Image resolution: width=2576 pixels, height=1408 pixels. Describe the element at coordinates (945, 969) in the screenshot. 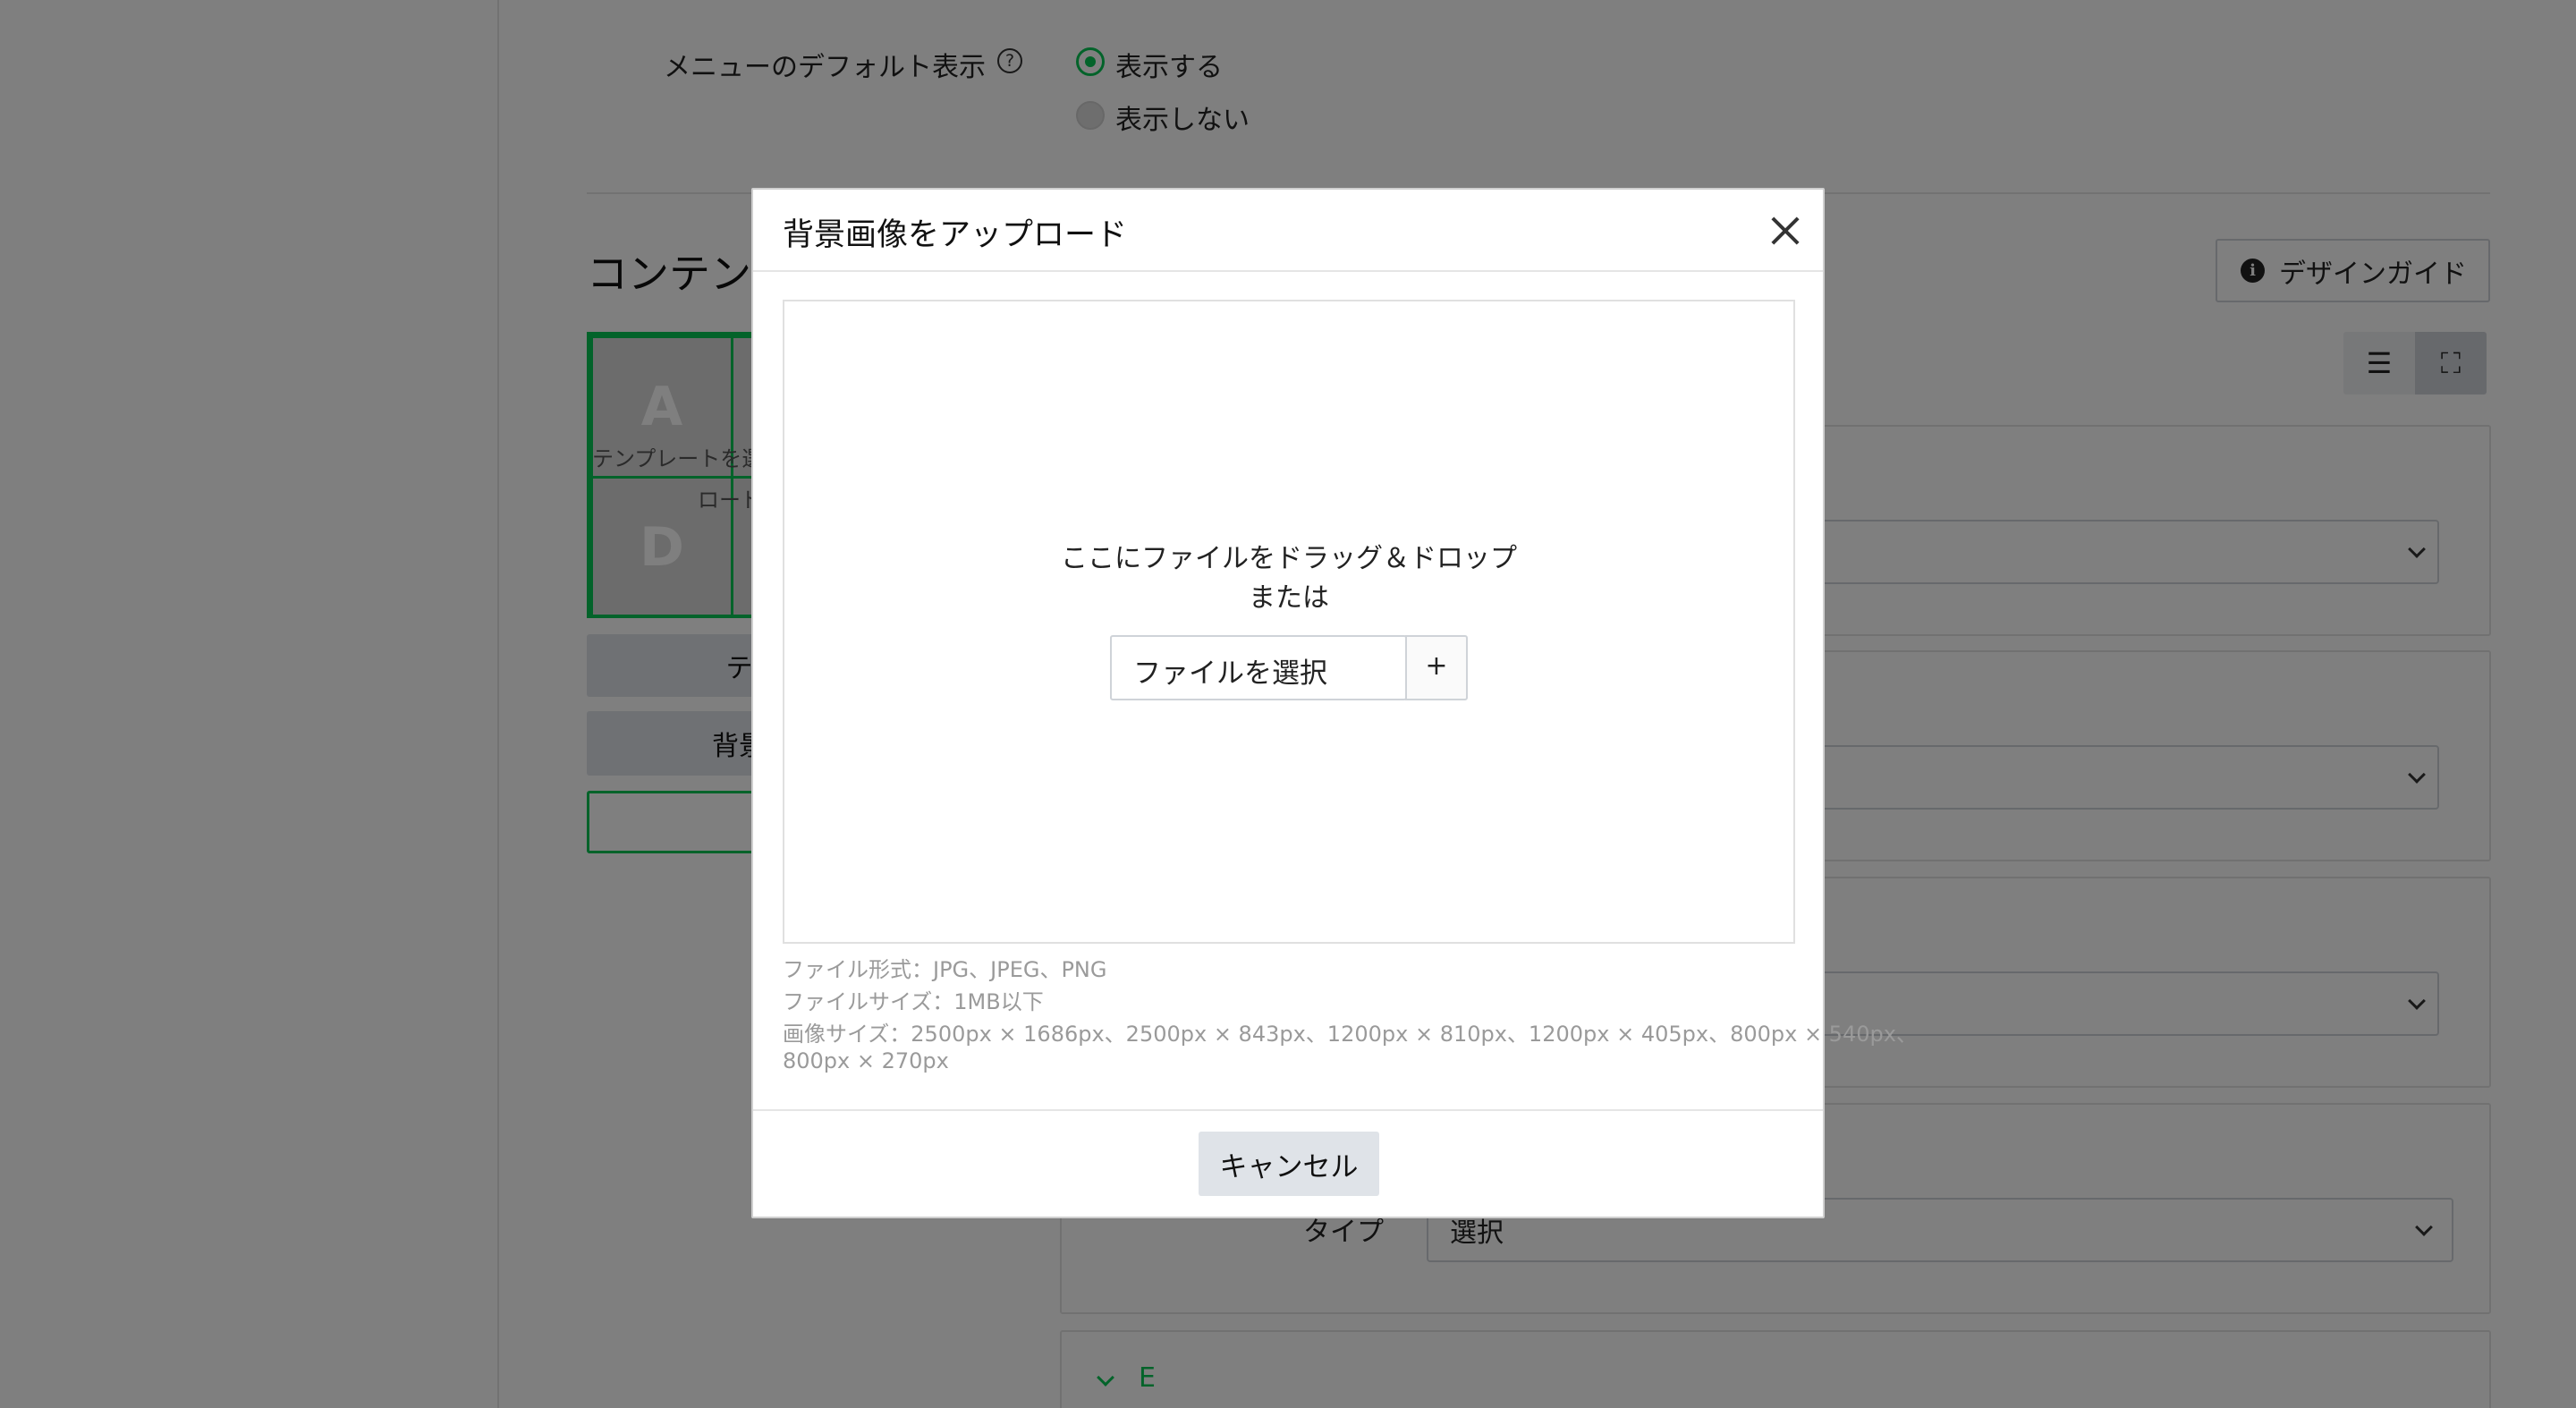

I see `file-format-note: ファイル形式：JPG、JPEG、PNG` at that location.